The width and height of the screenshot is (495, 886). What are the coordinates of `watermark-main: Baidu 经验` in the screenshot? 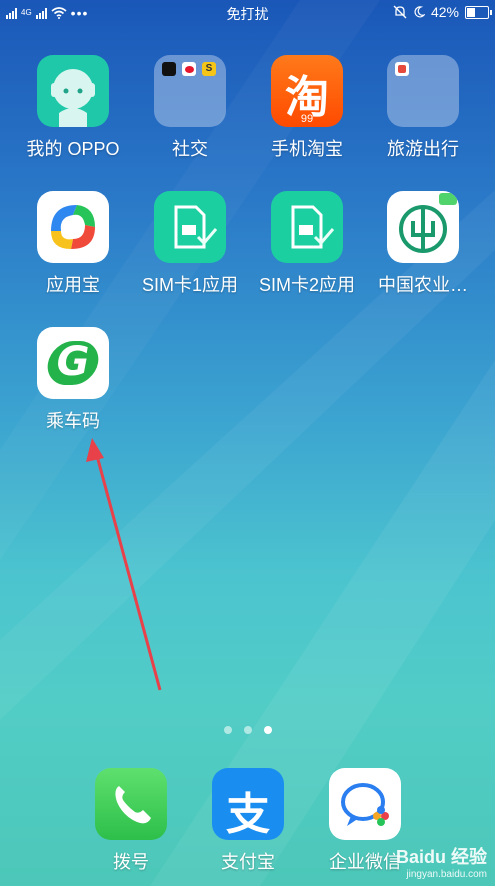 It's located at (441, 857).